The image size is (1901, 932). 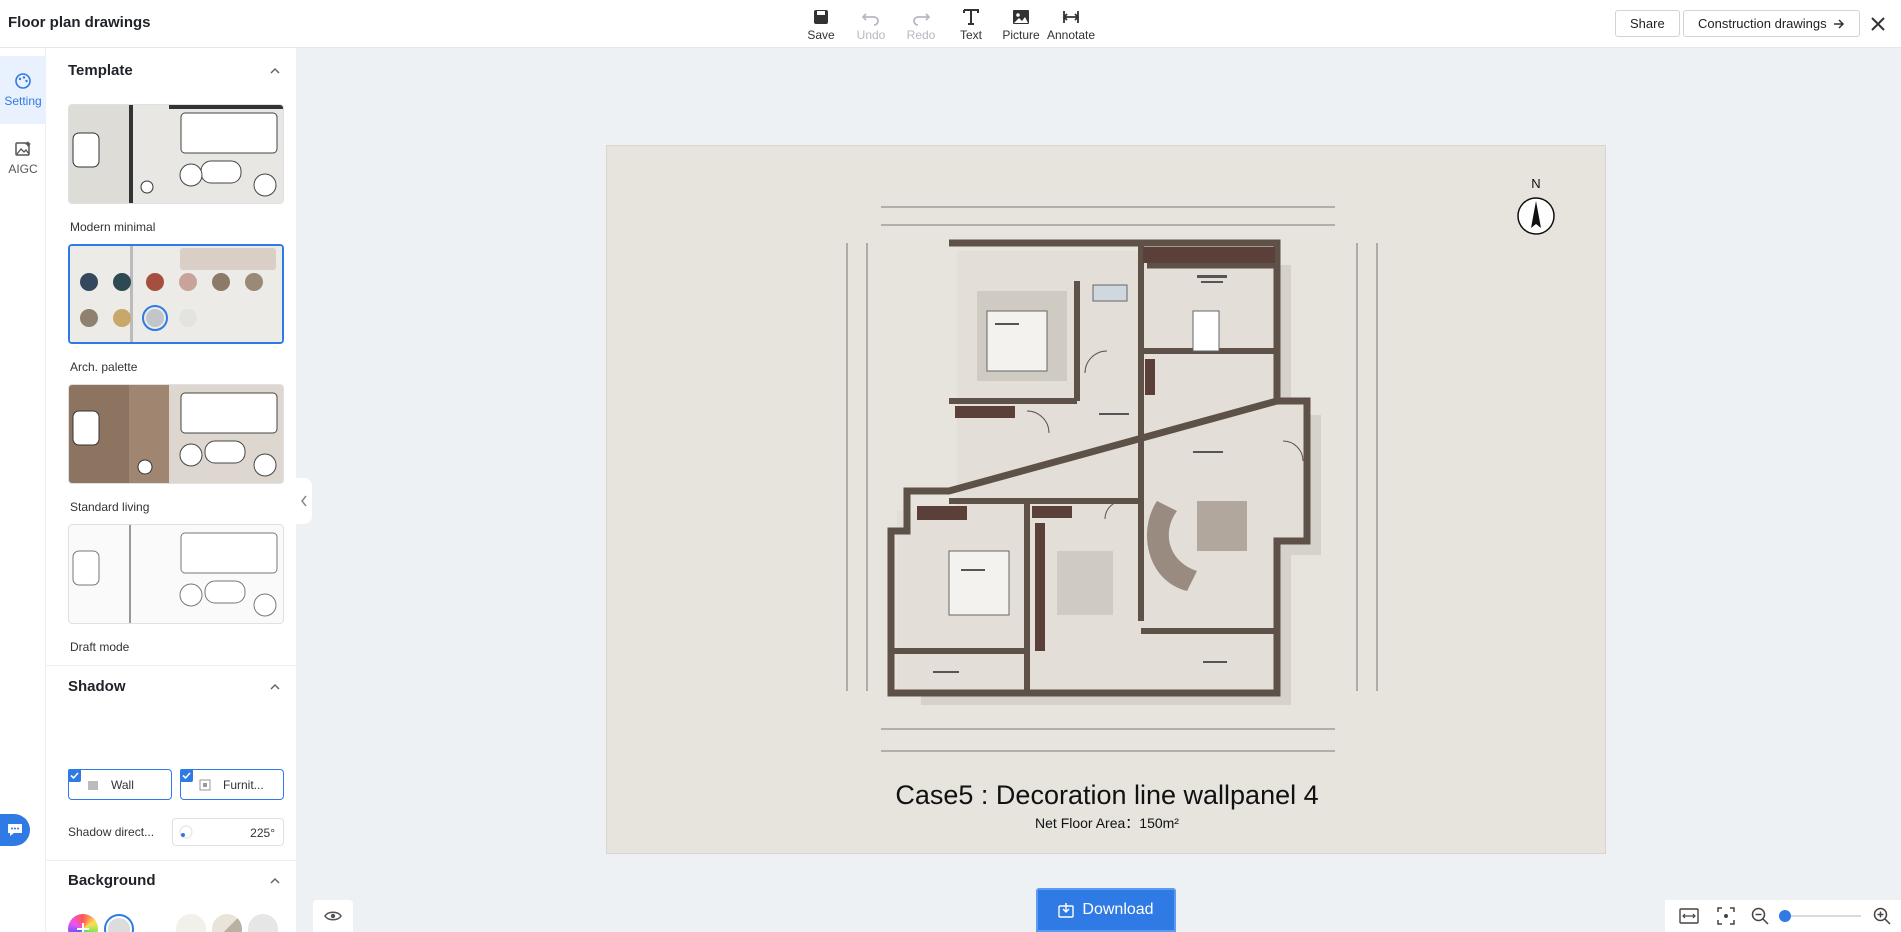 I want to click on compass-icon, so click(x=1536, y=216).